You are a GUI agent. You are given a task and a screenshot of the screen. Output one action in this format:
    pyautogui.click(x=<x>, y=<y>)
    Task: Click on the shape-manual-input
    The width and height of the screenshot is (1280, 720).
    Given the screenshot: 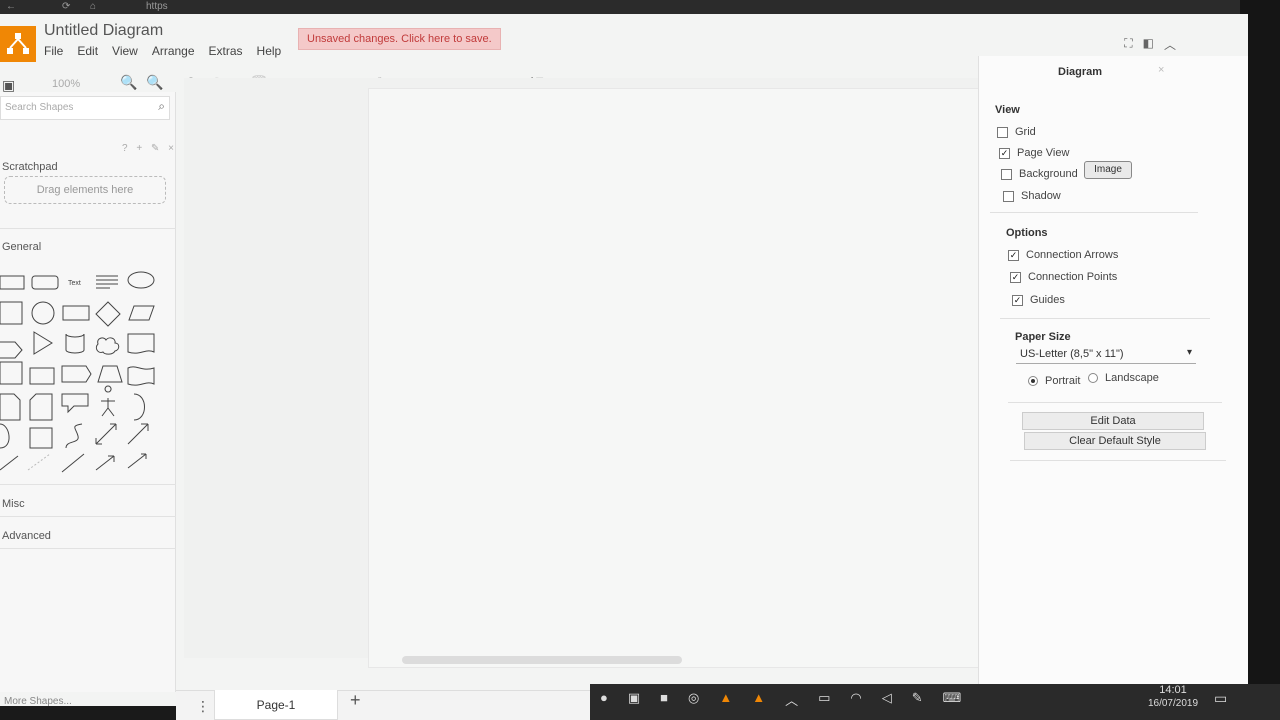 What is the action you would take?
    pyautogui.click(x=41, y=438)
    